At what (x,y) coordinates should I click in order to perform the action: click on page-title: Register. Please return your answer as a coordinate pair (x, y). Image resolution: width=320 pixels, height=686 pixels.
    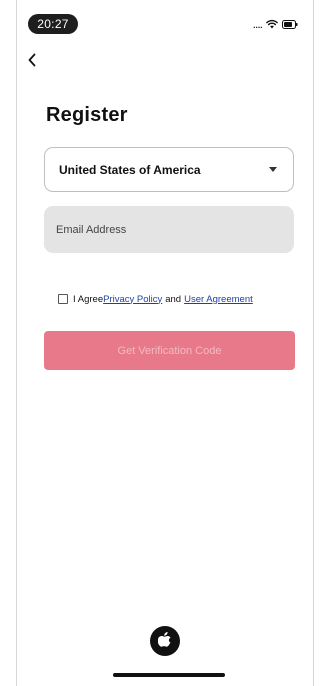
    Looking at the image, I should click on (87, 115).